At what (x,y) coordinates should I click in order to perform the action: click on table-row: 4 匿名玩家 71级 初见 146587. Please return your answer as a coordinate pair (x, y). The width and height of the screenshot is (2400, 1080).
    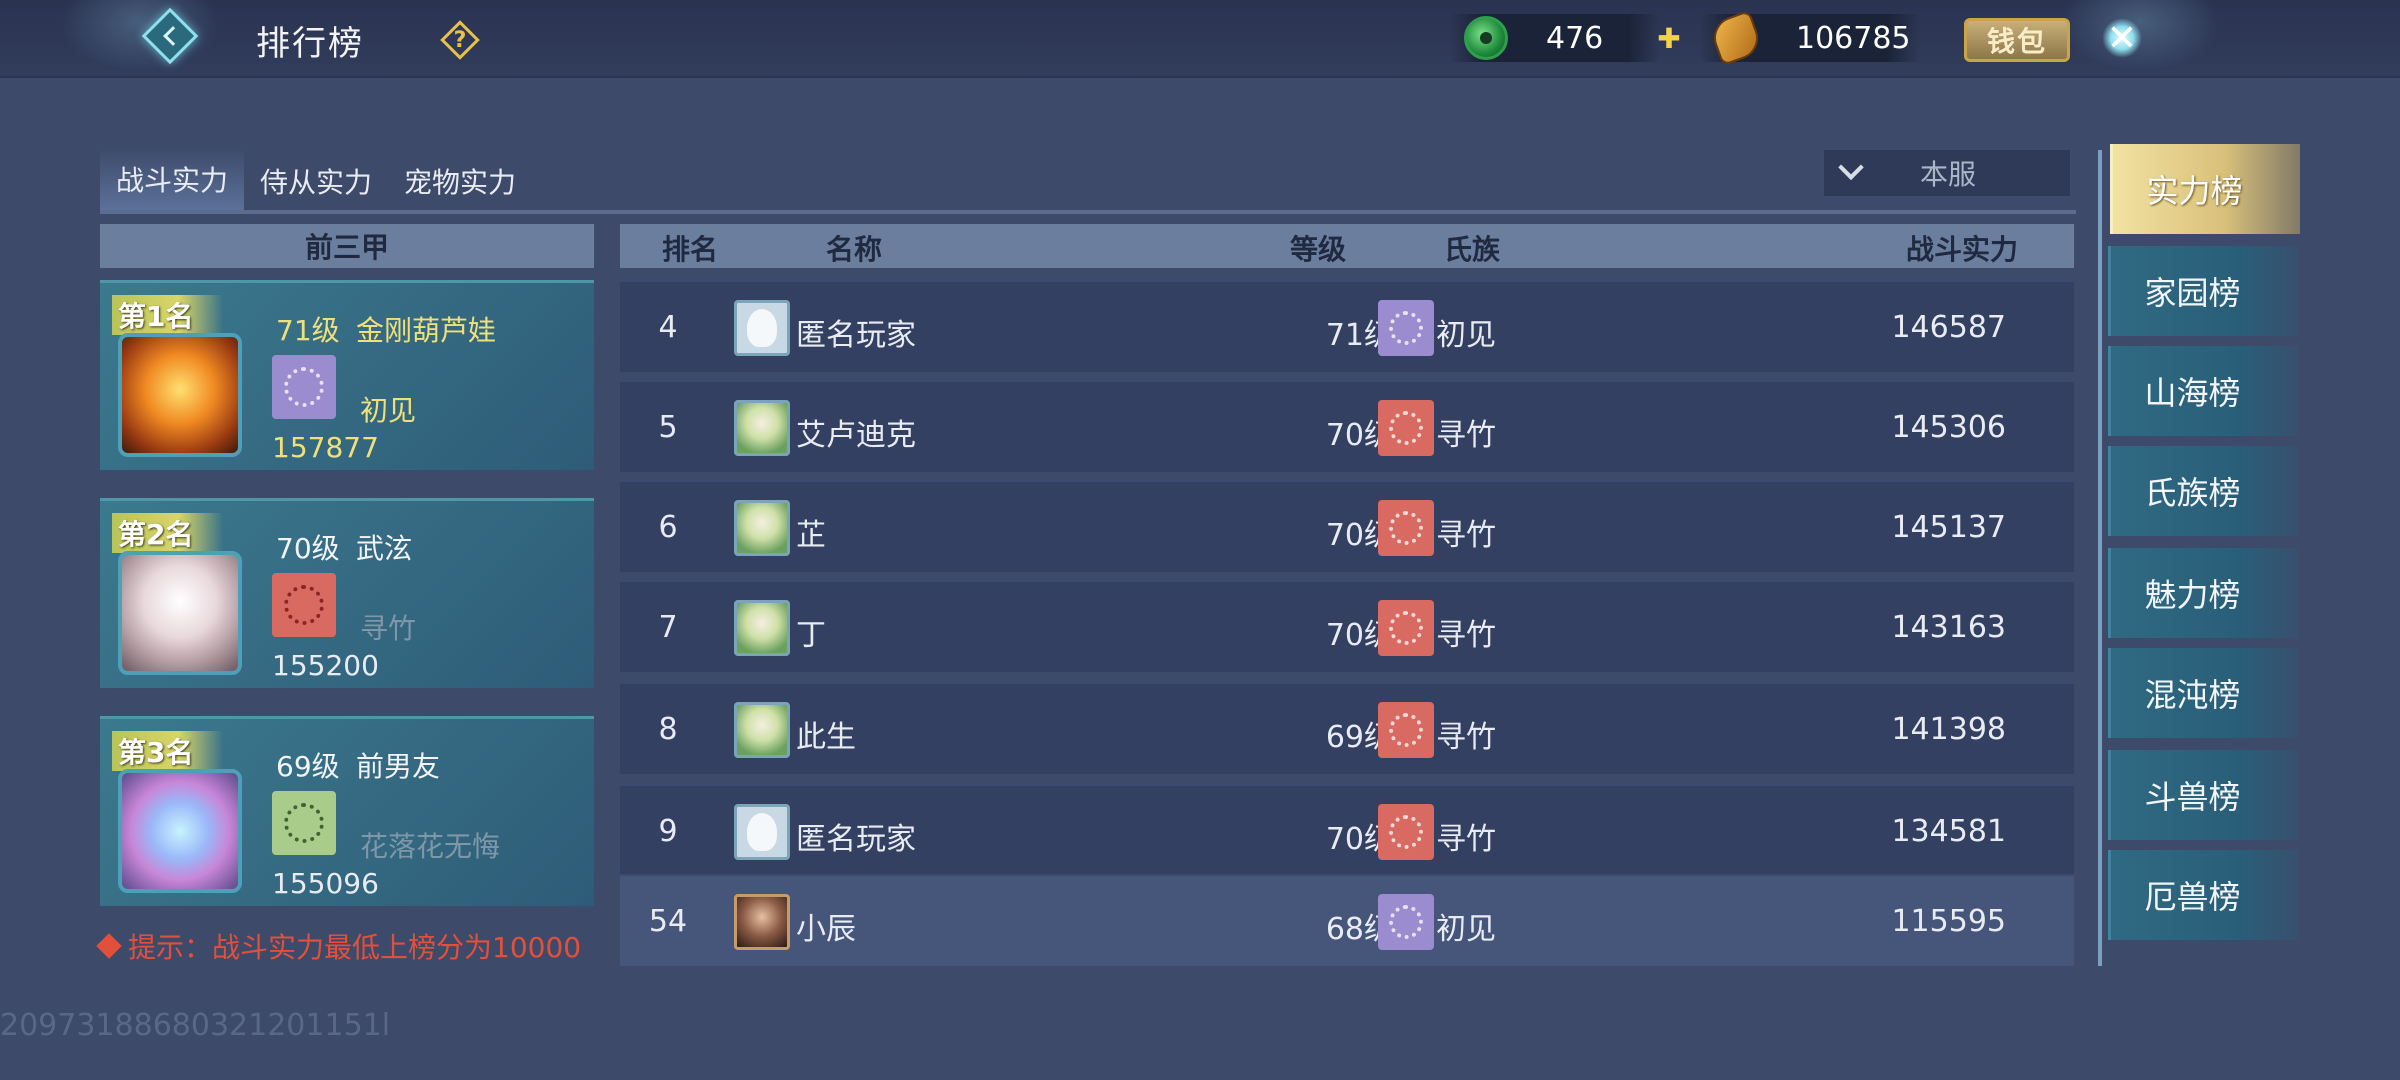
    Looking at the image, I should click on (1347, 326).